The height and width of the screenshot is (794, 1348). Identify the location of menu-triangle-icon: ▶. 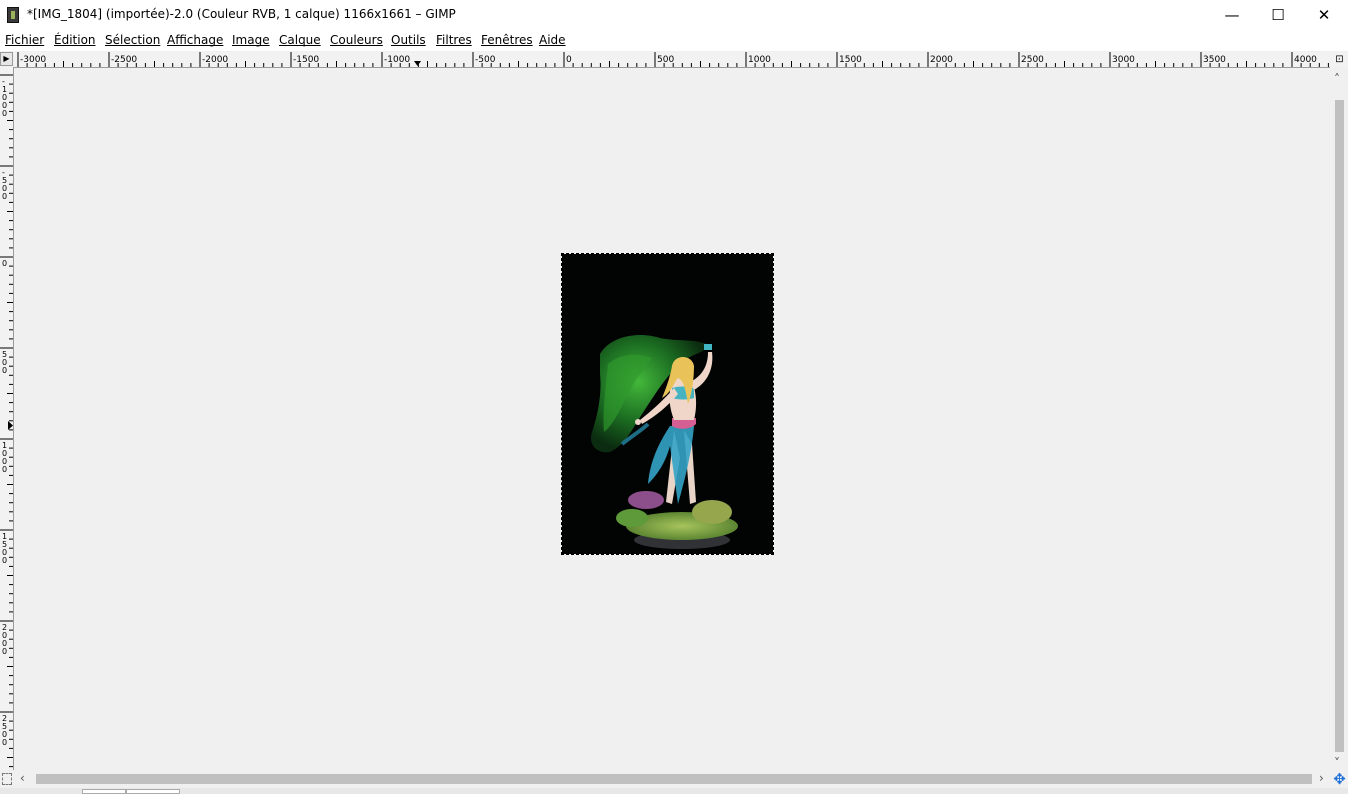
(6, 59).